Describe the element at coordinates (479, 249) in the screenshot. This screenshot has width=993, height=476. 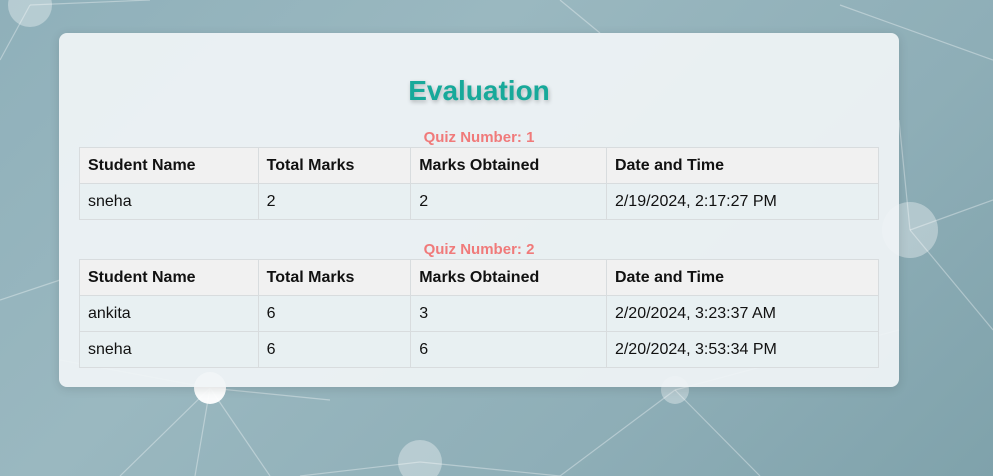
I see `quiz-2-label: Quiz Number: 2` at that location.